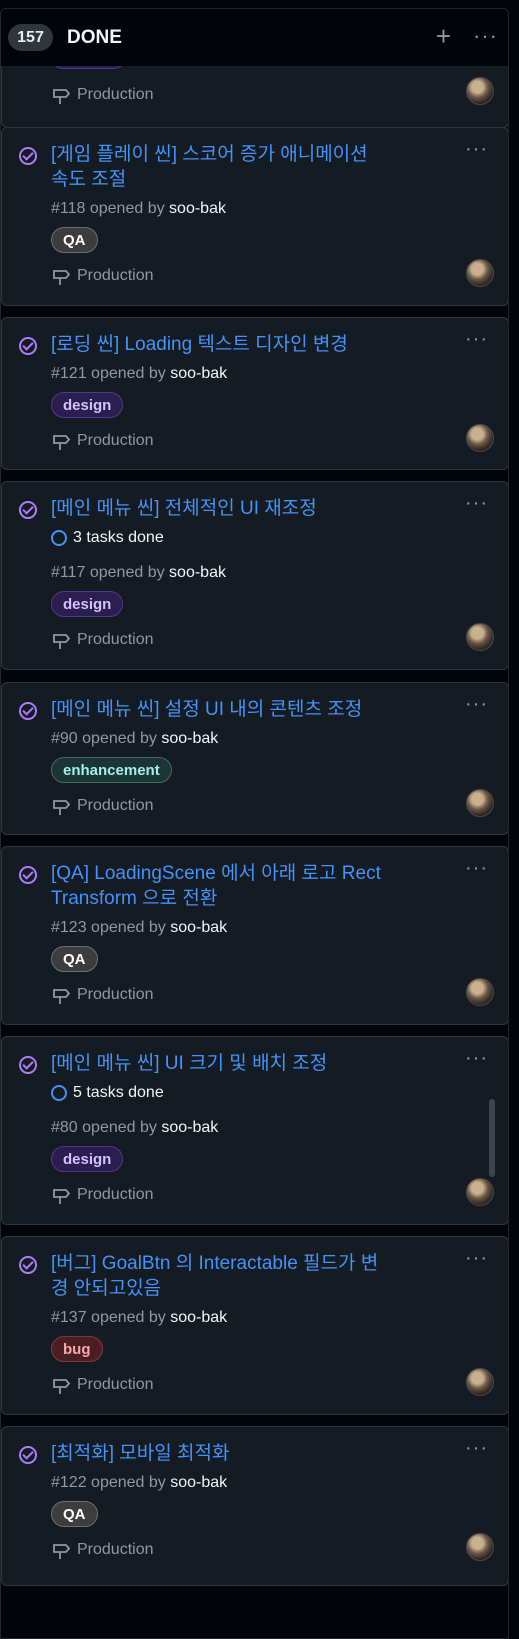  Describe the element at coordinates (118, 537) in the screenshot. I see `task-progress-text: 3 tasks done` at that location.